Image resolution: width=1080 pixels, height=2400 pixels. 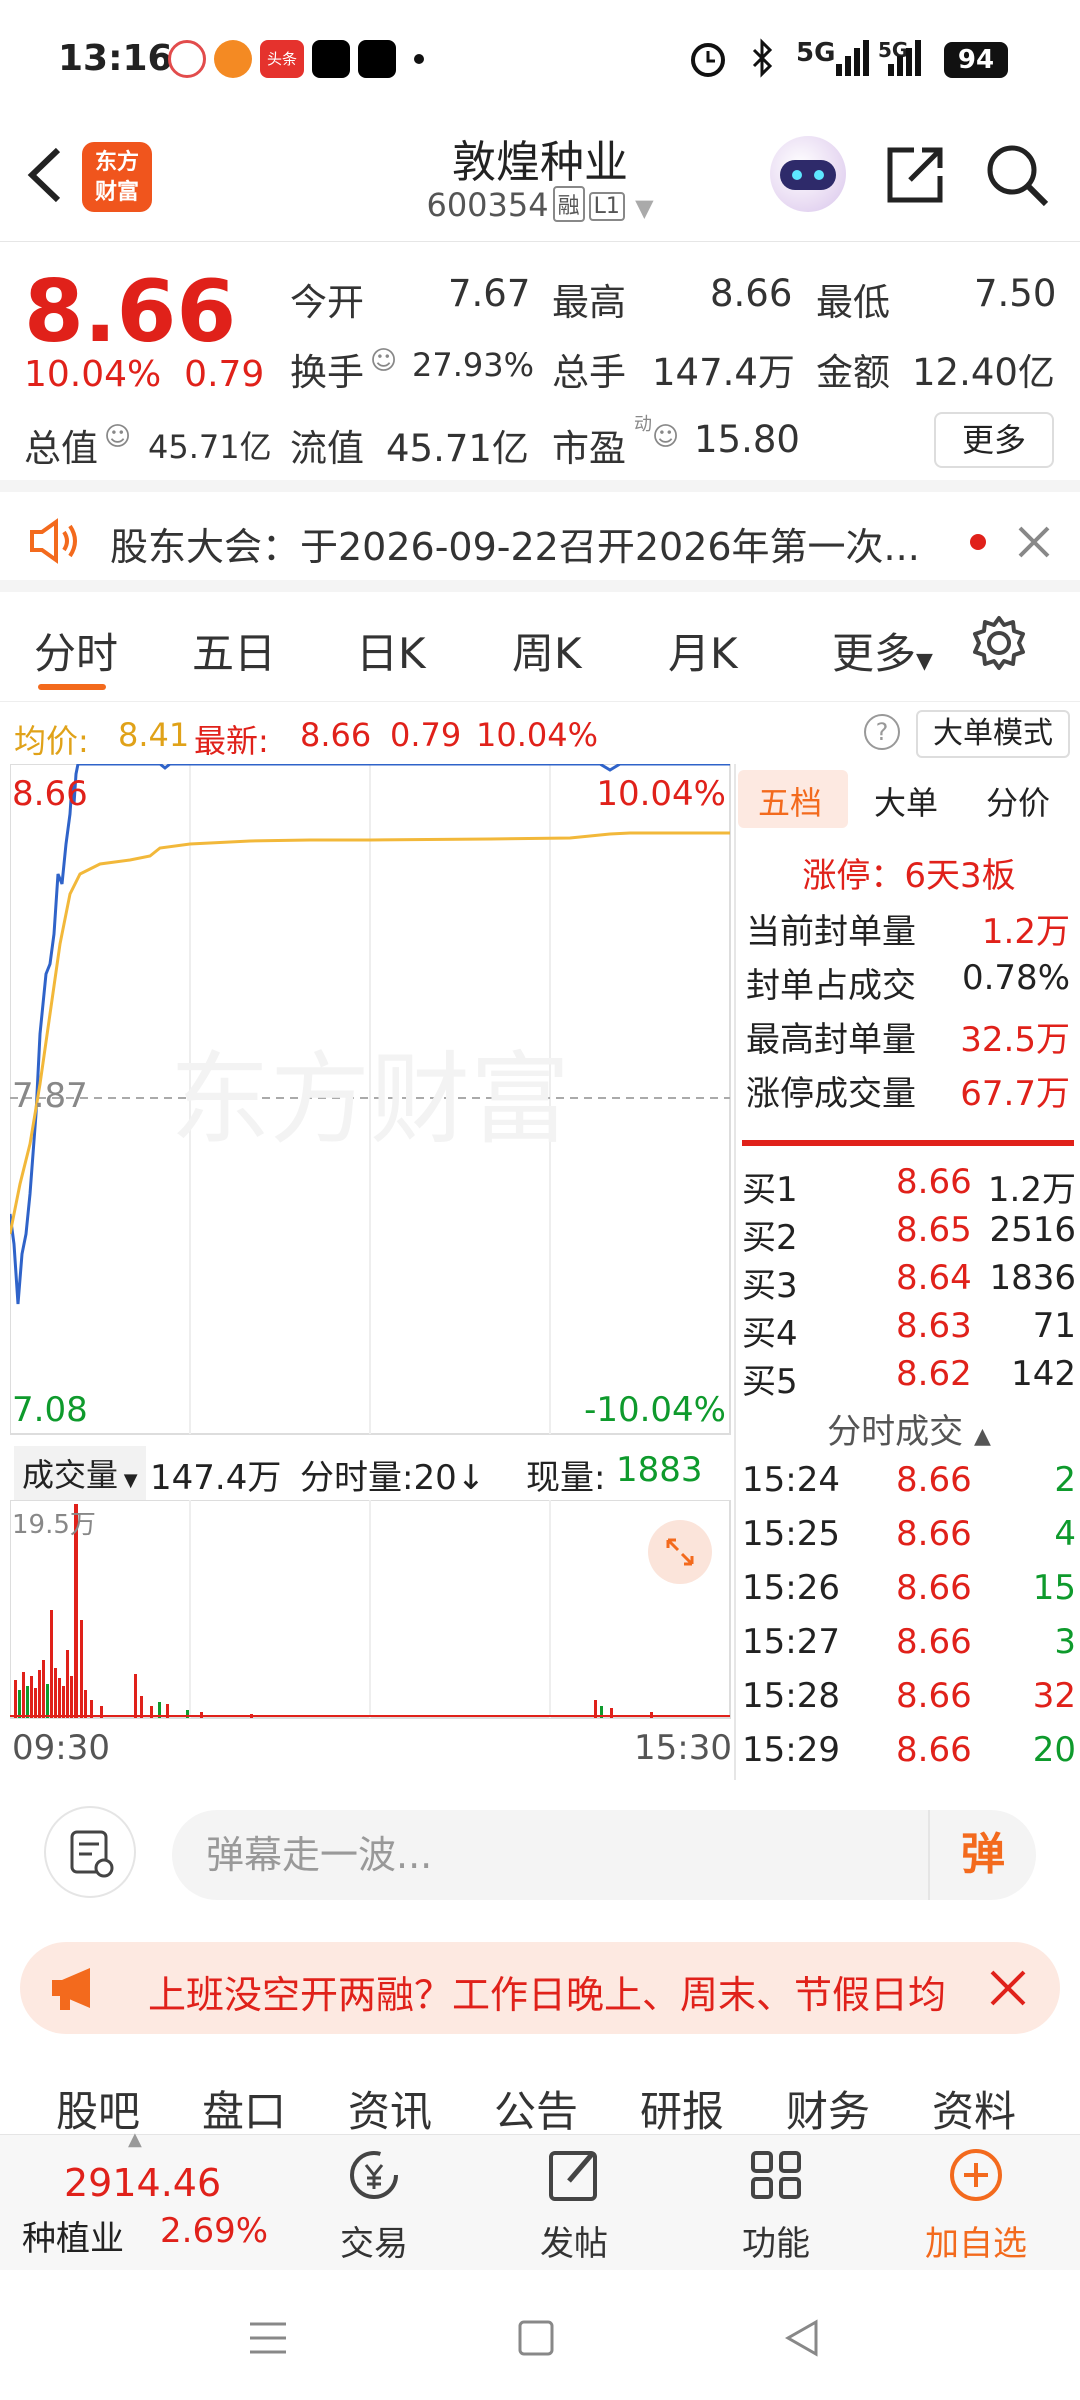 I want to click on unread-dot, so click(x=978, y=542).